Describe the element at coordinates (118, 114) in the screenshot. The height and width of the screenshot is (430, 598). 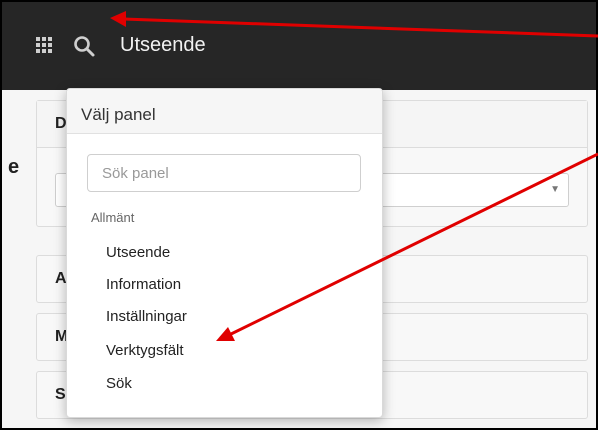
I see `dropdown-title: Välj panel` at that location.